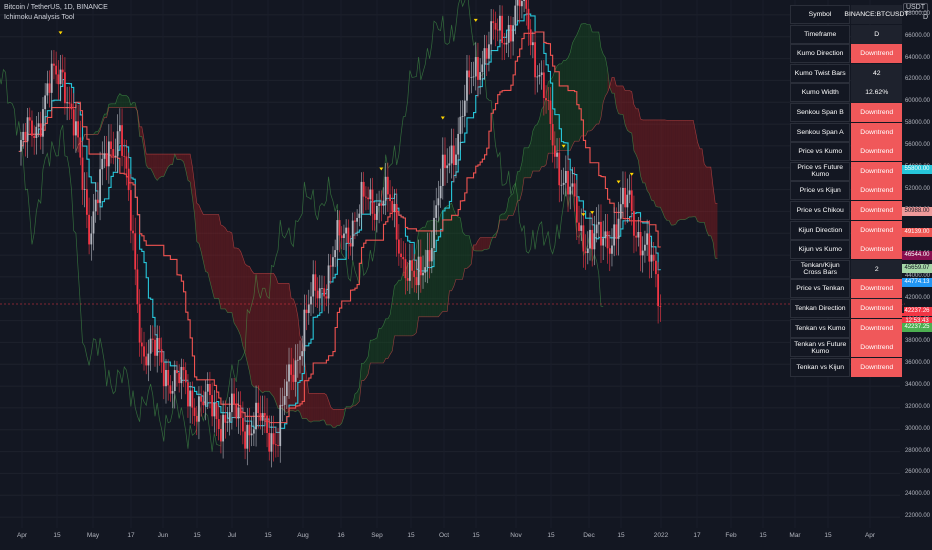 The image size is (932, 550). Describe the element at coordinates (56, 18) in the screenshot. I see `indicator-title: Ichimoku Analysis Tool` at that location.